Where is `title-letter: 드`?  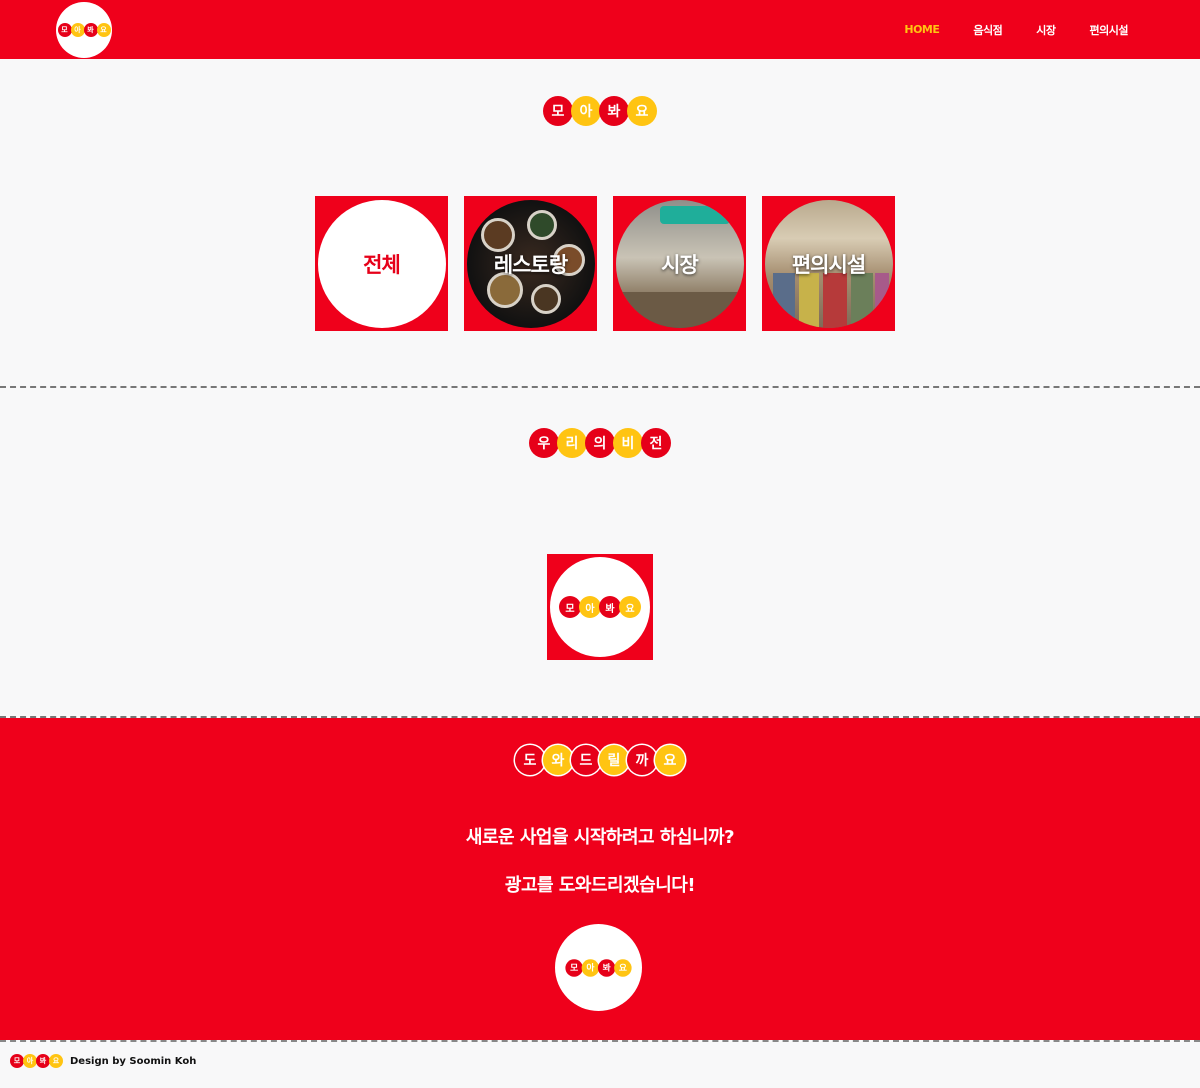 title-letter: 드 is located at coordinates (586, 760).